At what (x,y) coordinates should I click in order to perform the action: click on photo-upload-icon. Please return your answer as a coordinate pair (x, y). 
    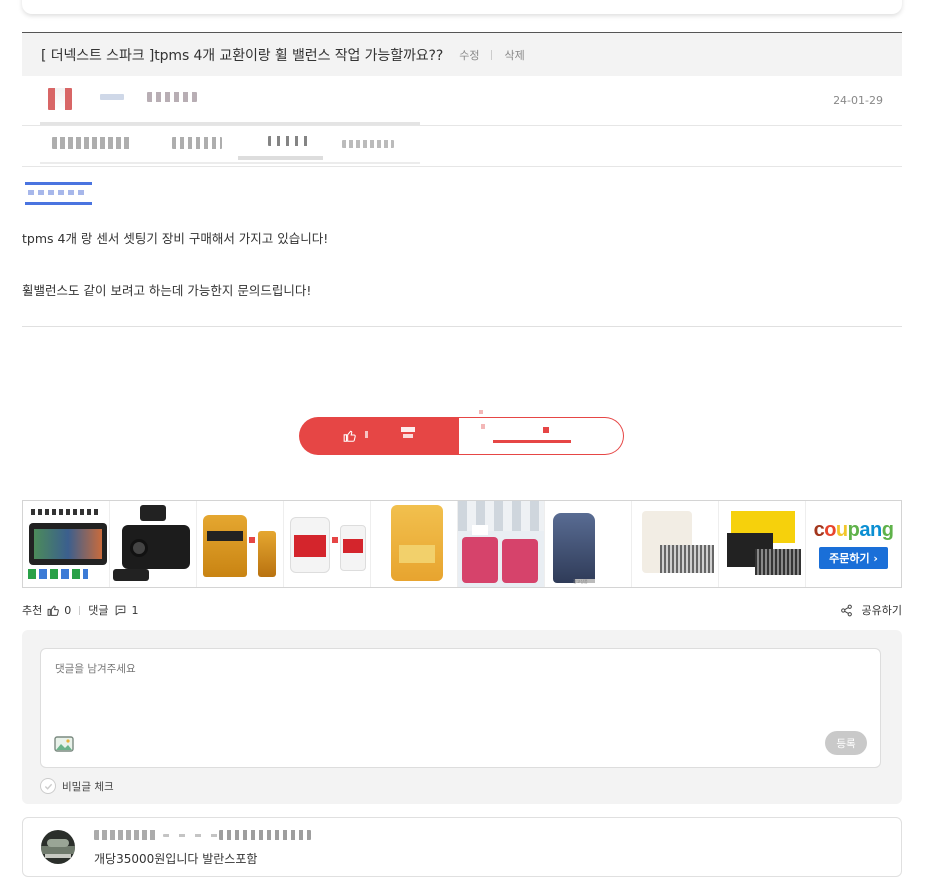
    Looking at the image, I should click on (64, 744).